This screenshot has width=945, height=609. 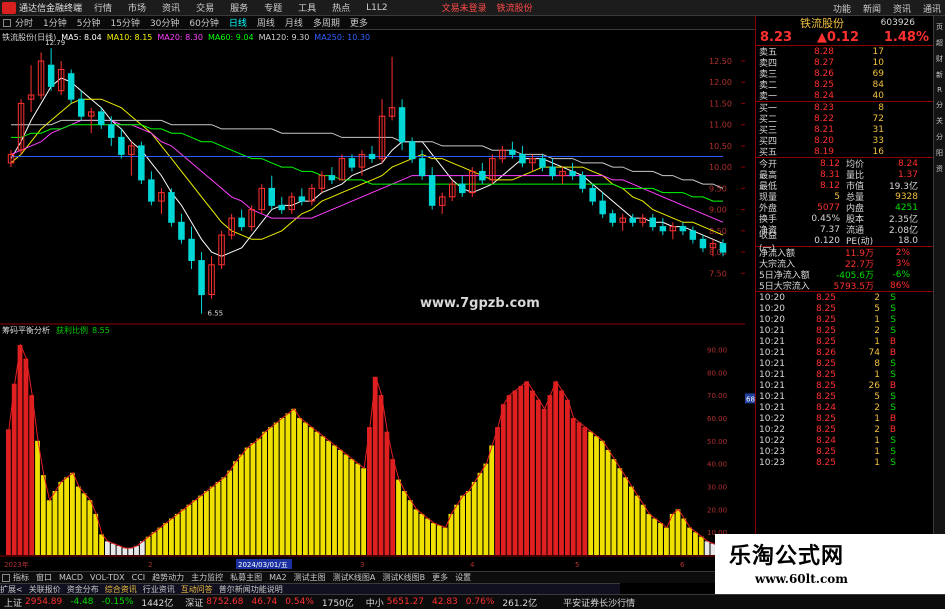 I want to click on ind-tab: MA2, so click(x=277, y=577).